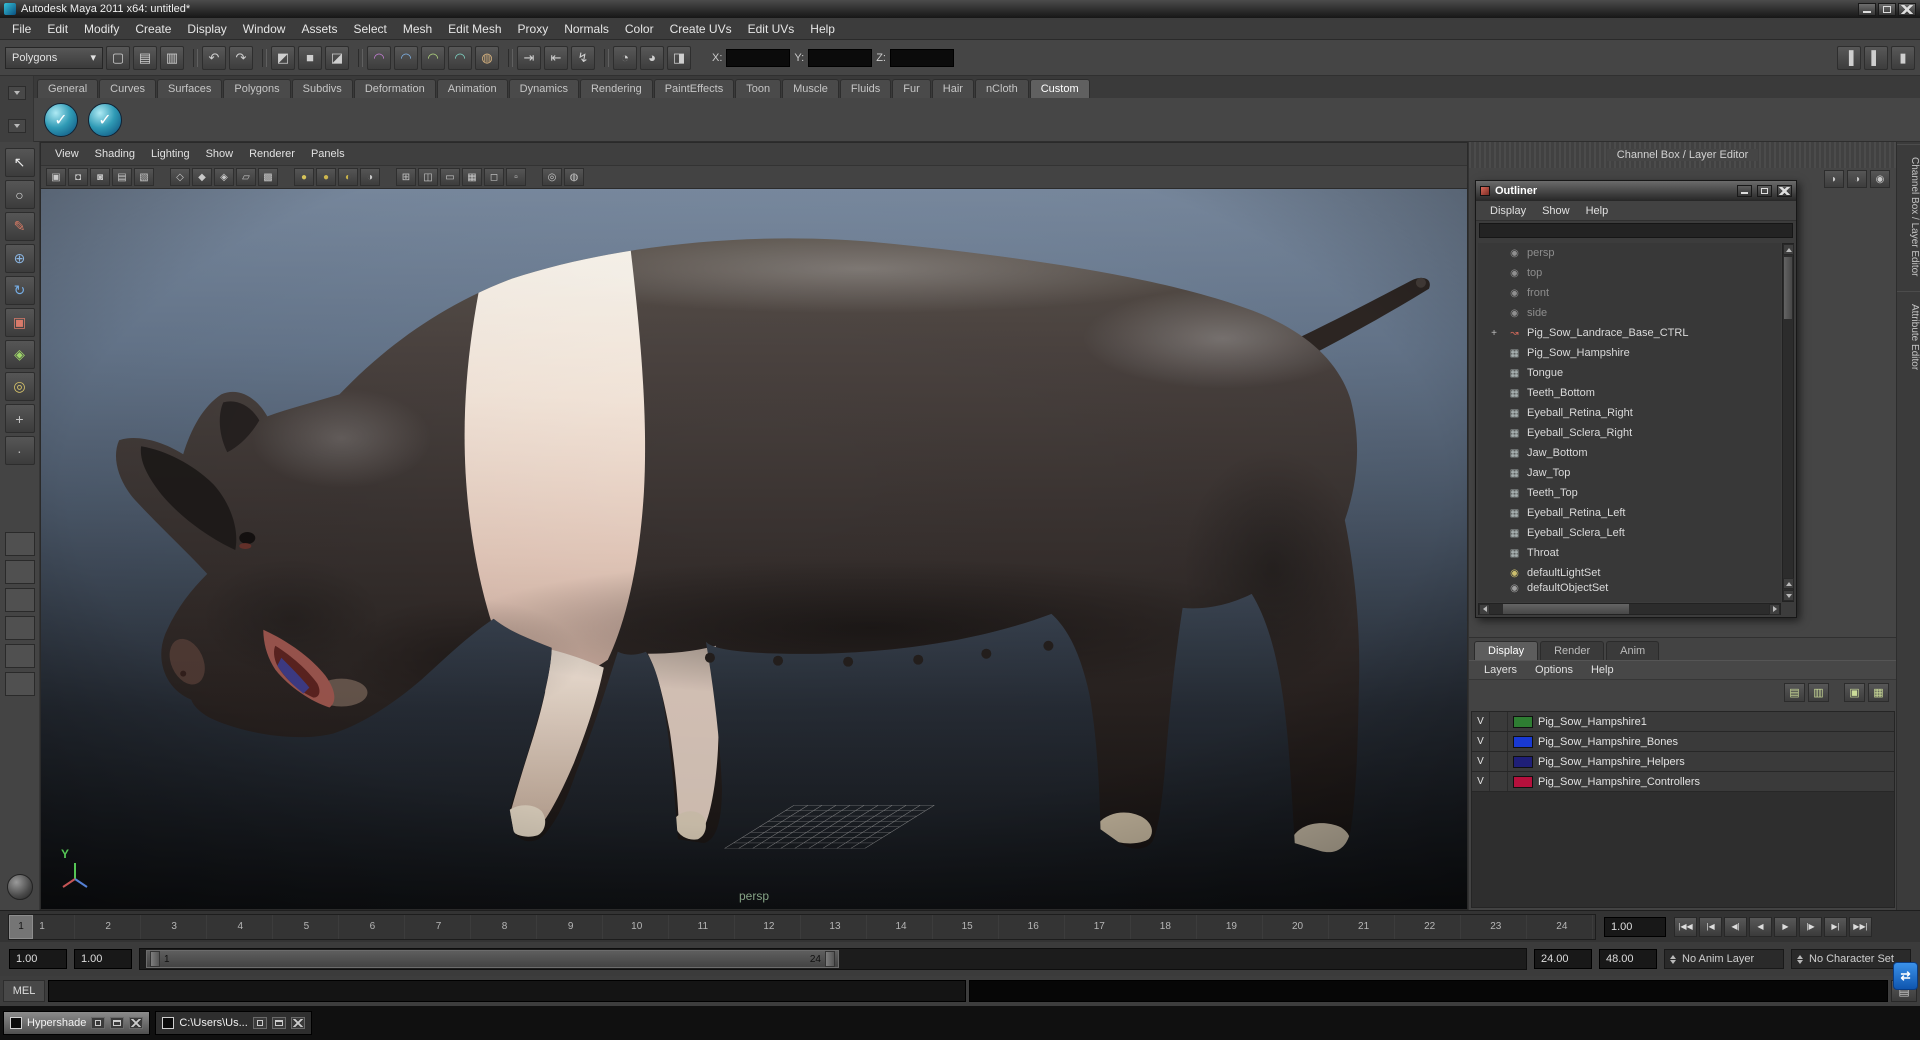  What do you see at coordinates (1636, 230) in the screenshot?
I see `outliner-filter-field` at bounding box center [1636, 230].